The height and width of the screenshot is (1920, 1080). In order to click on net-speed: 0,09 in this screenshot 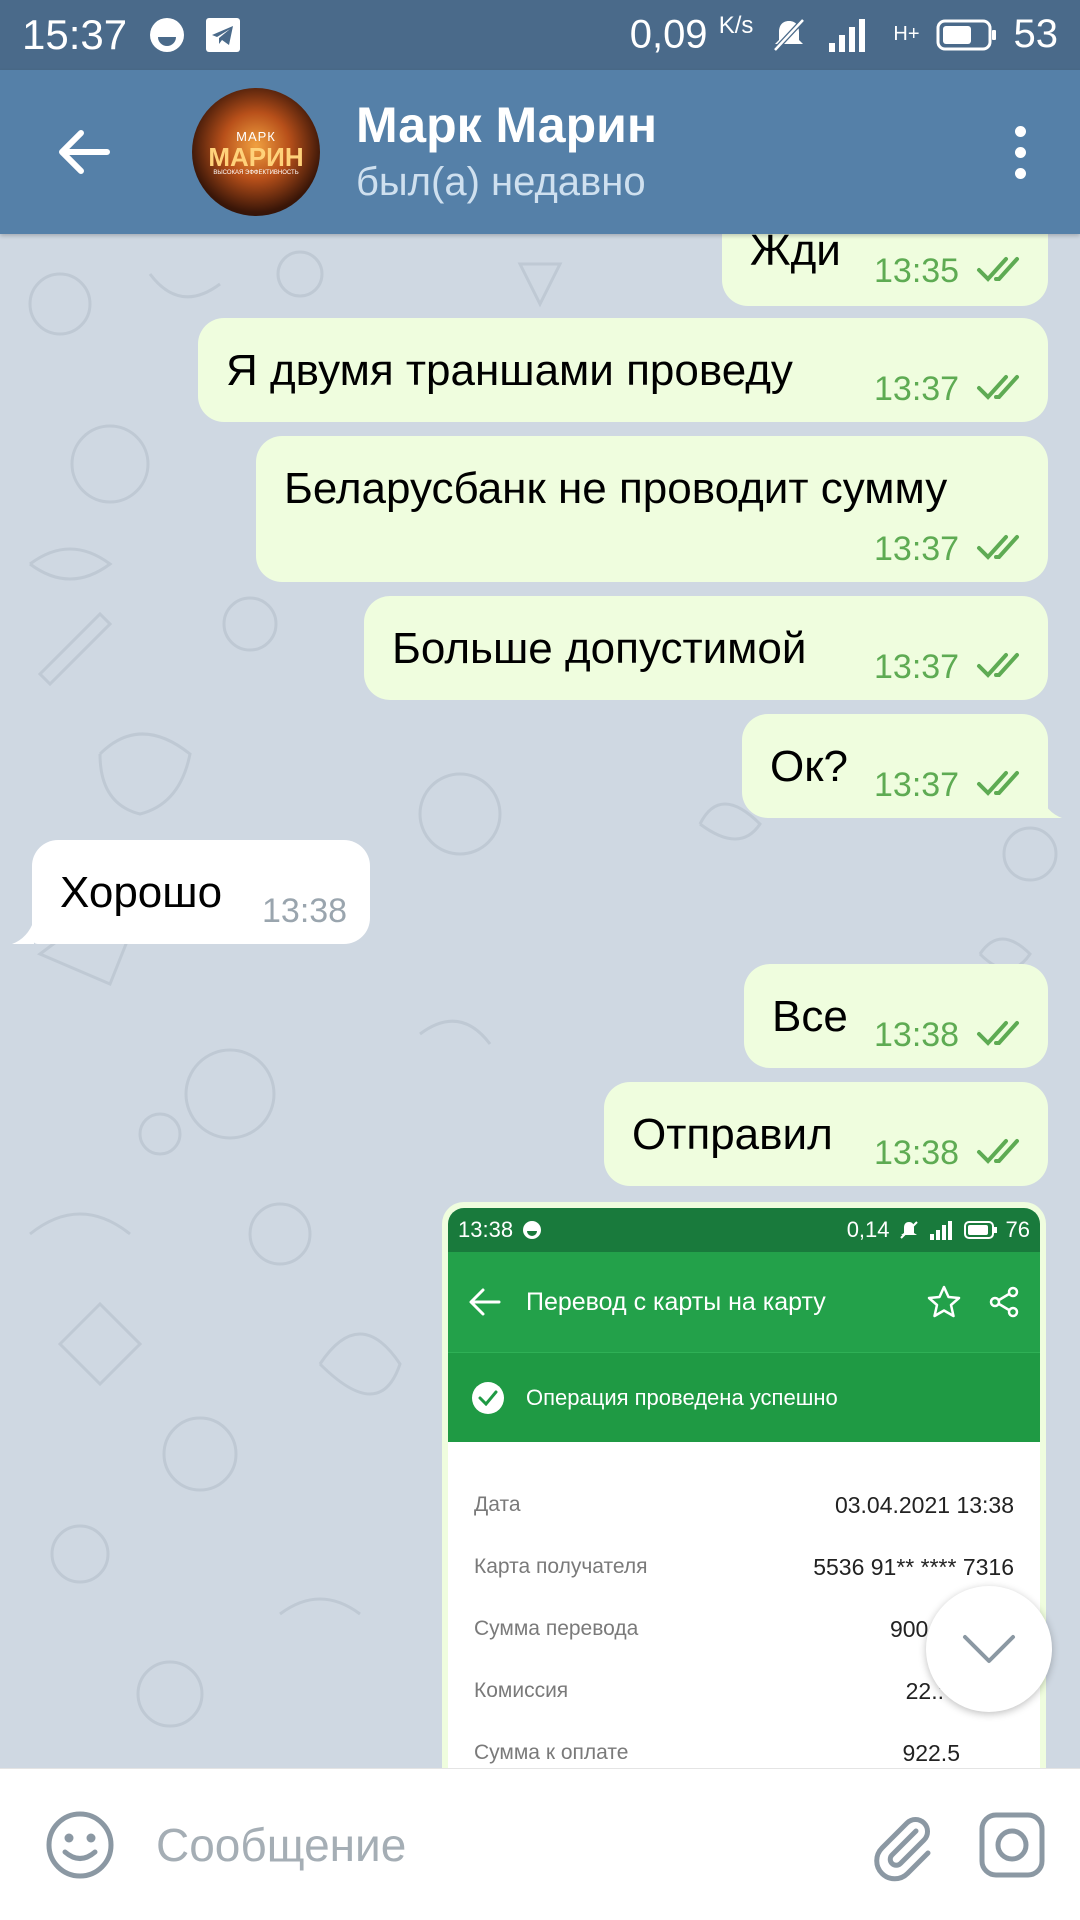, I will do `click(668, 34)`.